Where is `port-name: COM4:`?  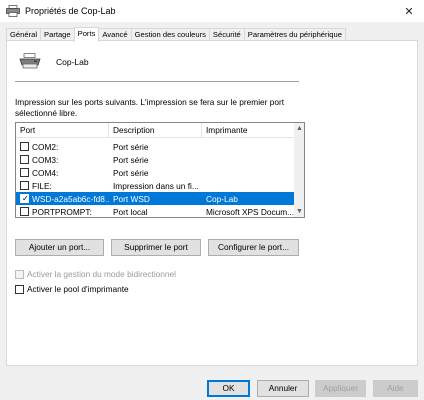 port-name: COM4: is located at coordinates (45, 172).